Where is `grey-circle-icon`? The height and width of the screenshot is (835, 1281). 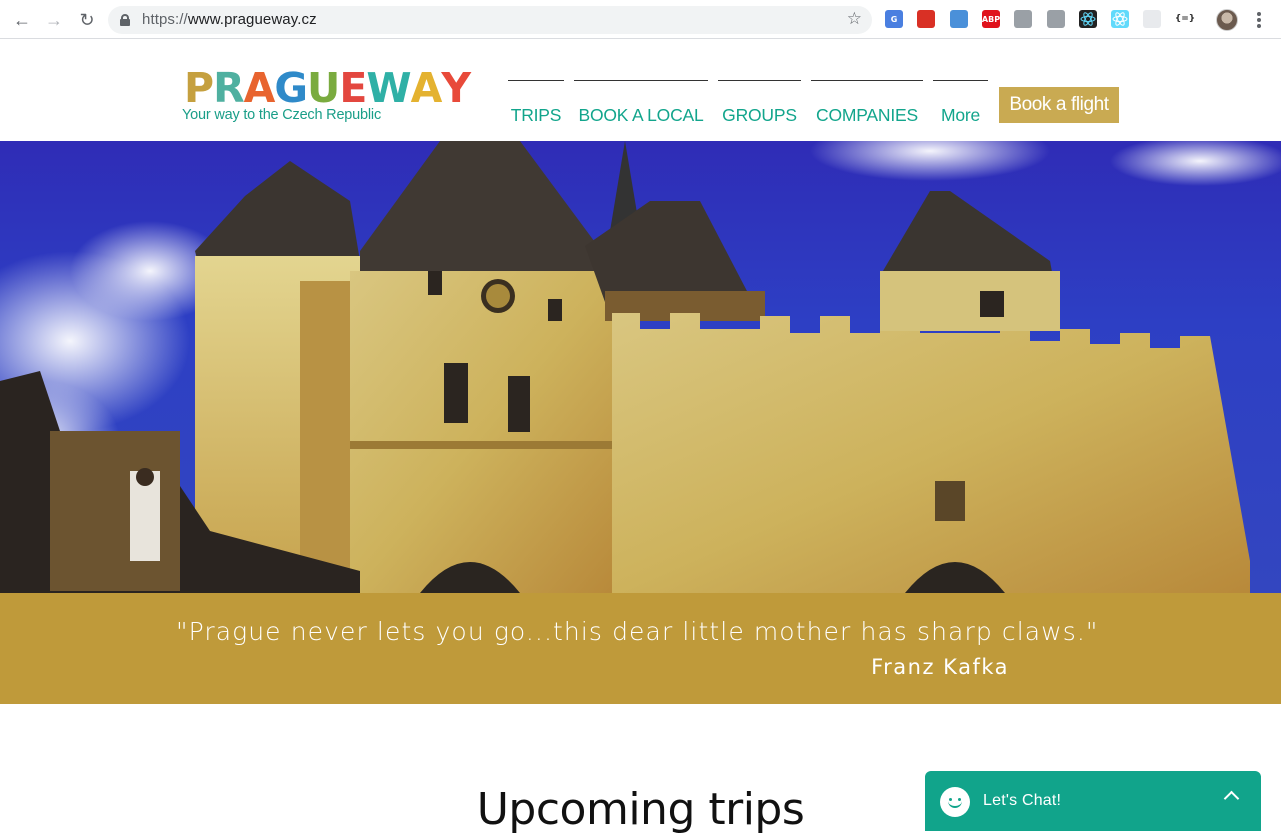 grey-circle-icon is located at coordinates (1152, 19).